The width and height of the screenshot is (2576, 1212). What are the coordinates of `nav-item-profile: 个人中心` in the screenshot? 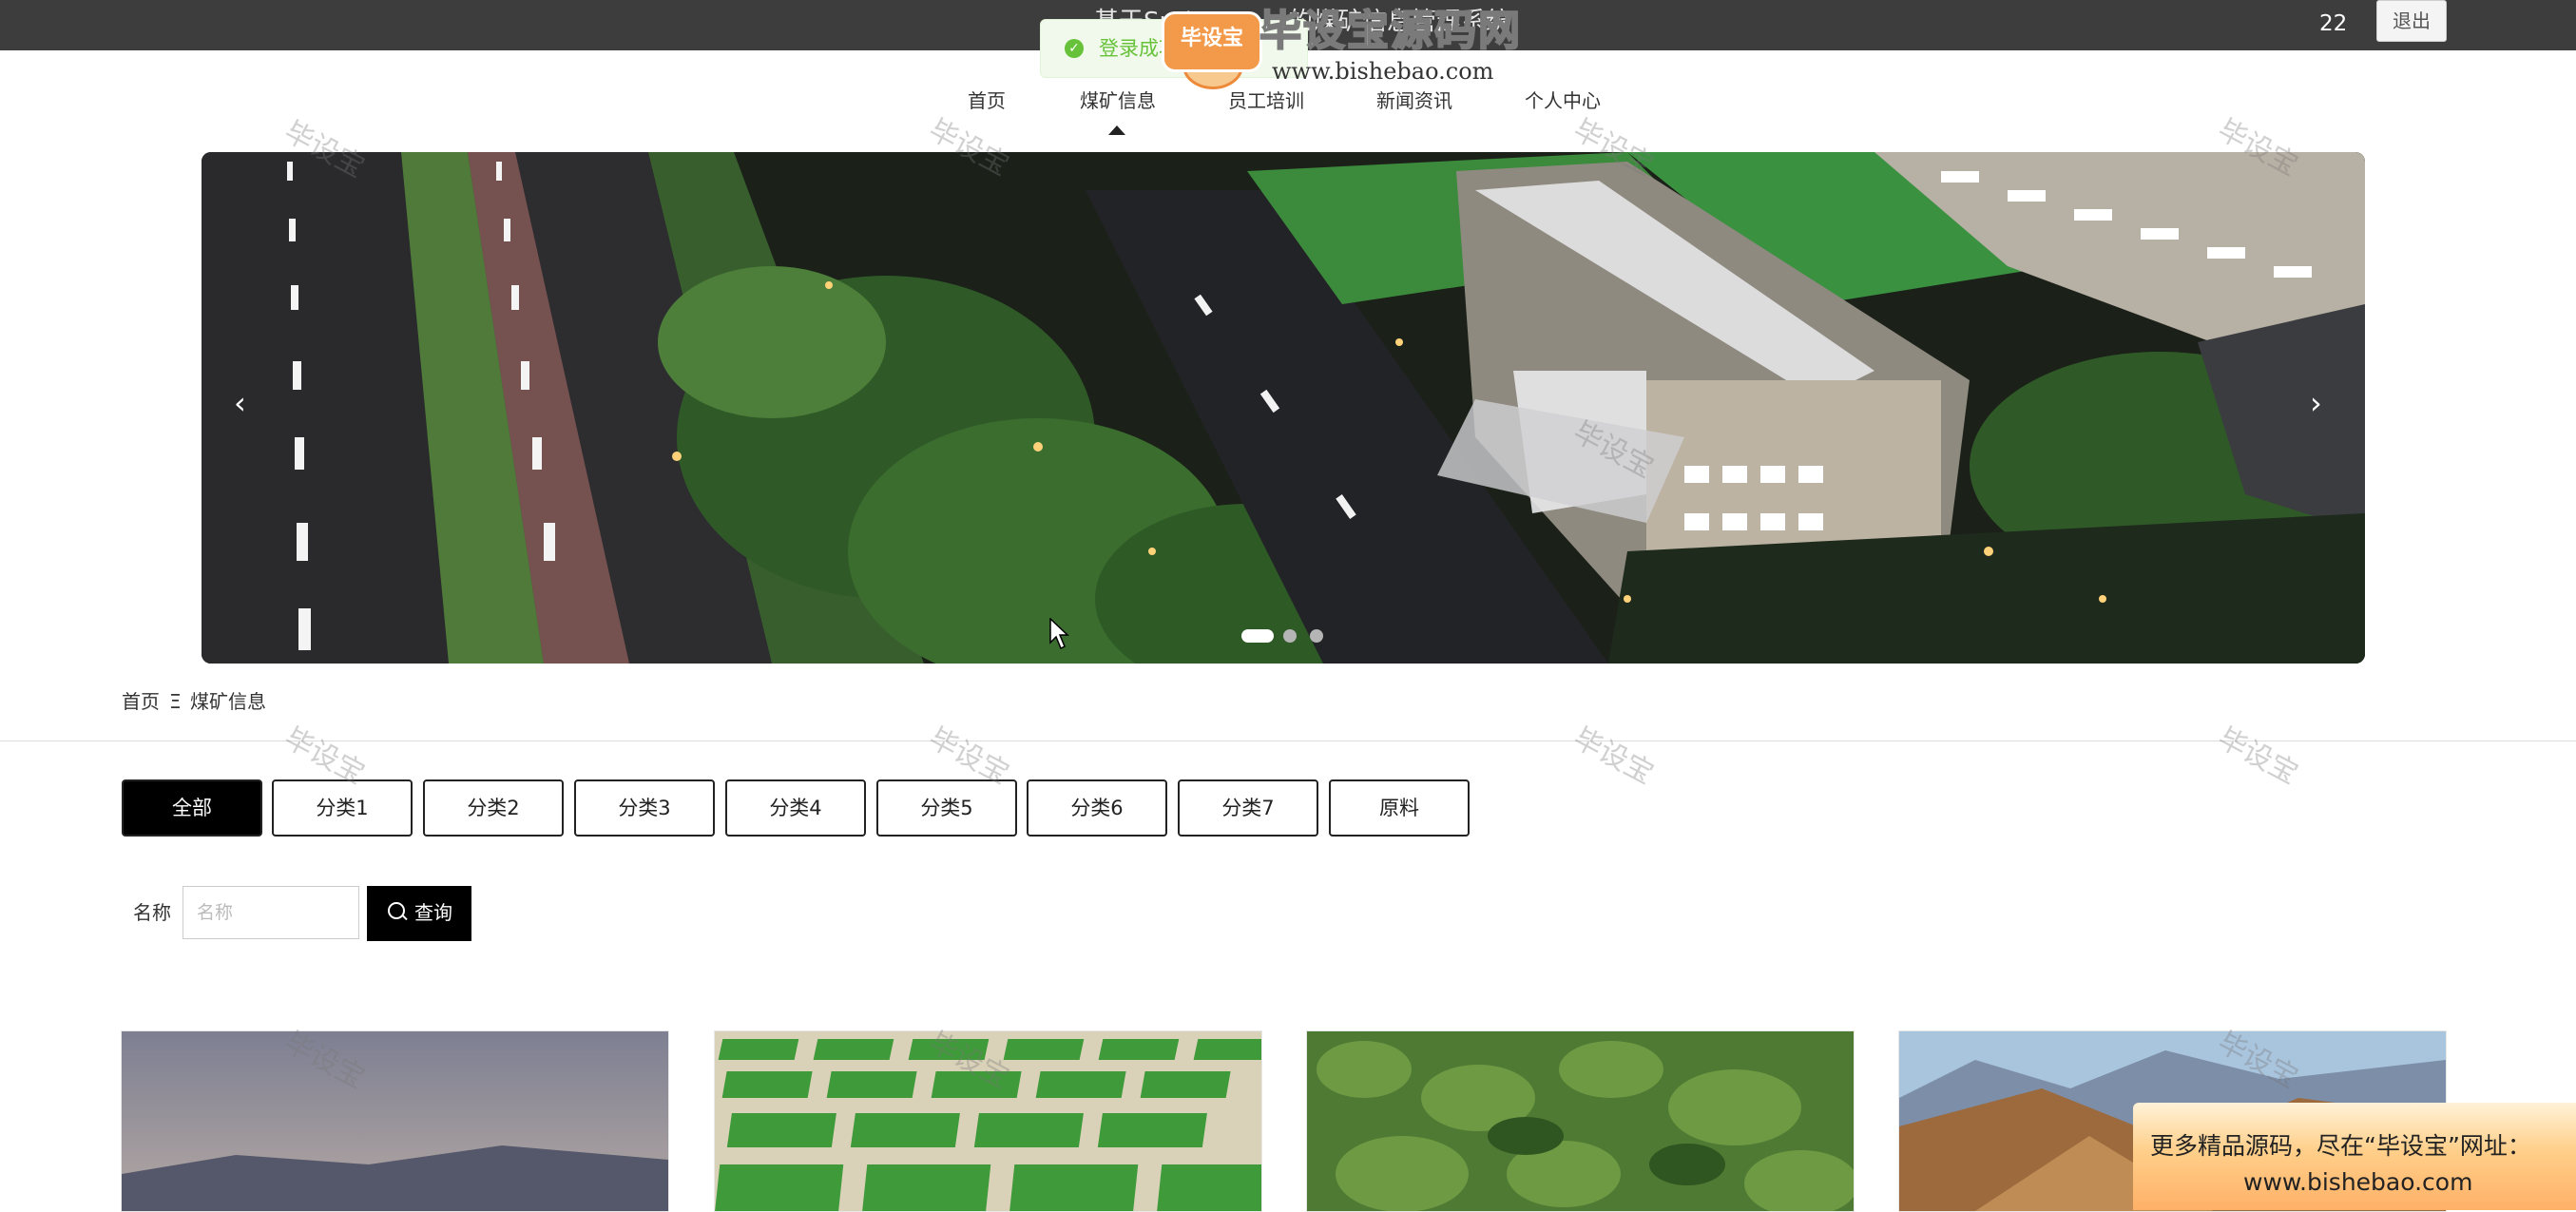 It's located at (1563, 101).